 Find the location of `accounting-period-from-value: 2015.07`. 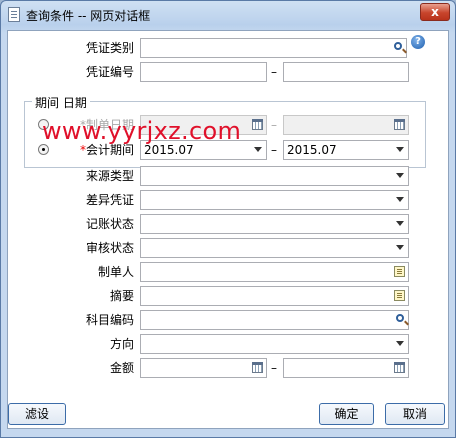

accounting-period-from-value: 2015.07 is located at coordinates (169, 150).